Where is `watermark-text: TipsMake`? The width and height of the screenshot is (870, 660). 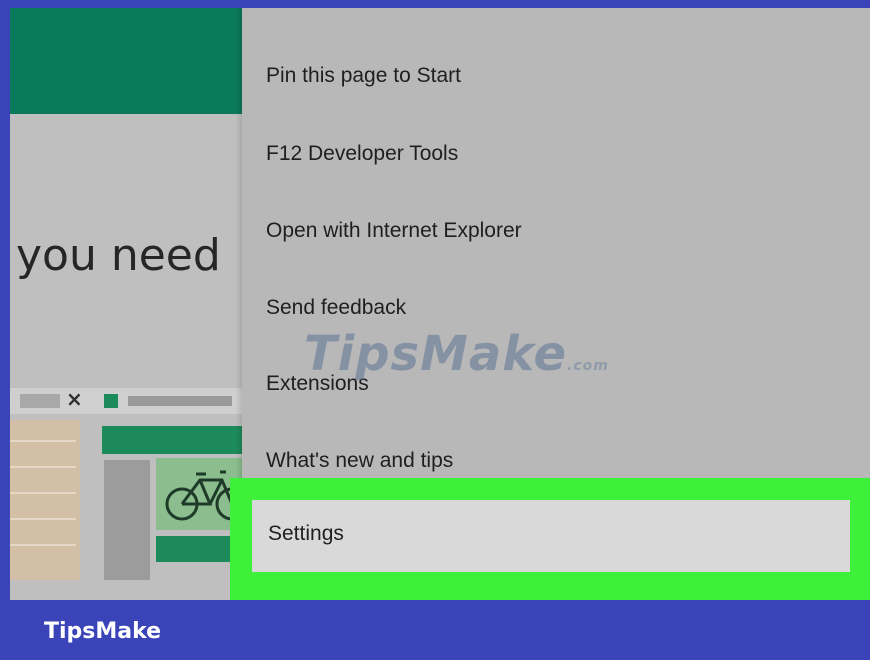 watermark-text: TipsMake is located at coordinates (436, 354).